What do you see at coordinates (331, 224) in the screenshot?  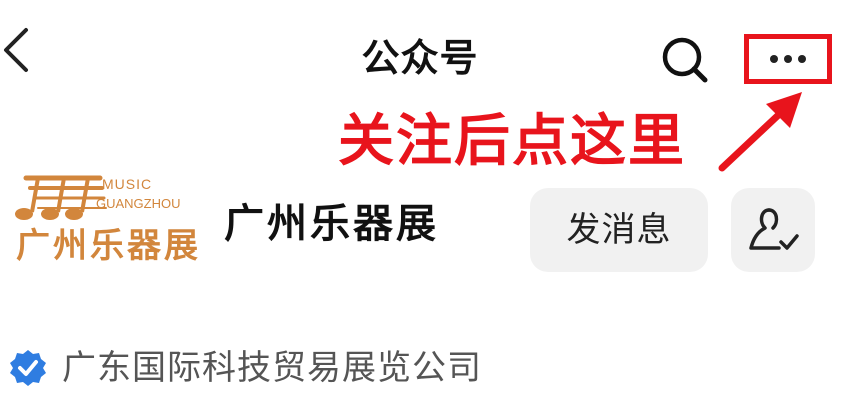 I see `account-name: 广州乐器展` at bounding box center [331, 224].